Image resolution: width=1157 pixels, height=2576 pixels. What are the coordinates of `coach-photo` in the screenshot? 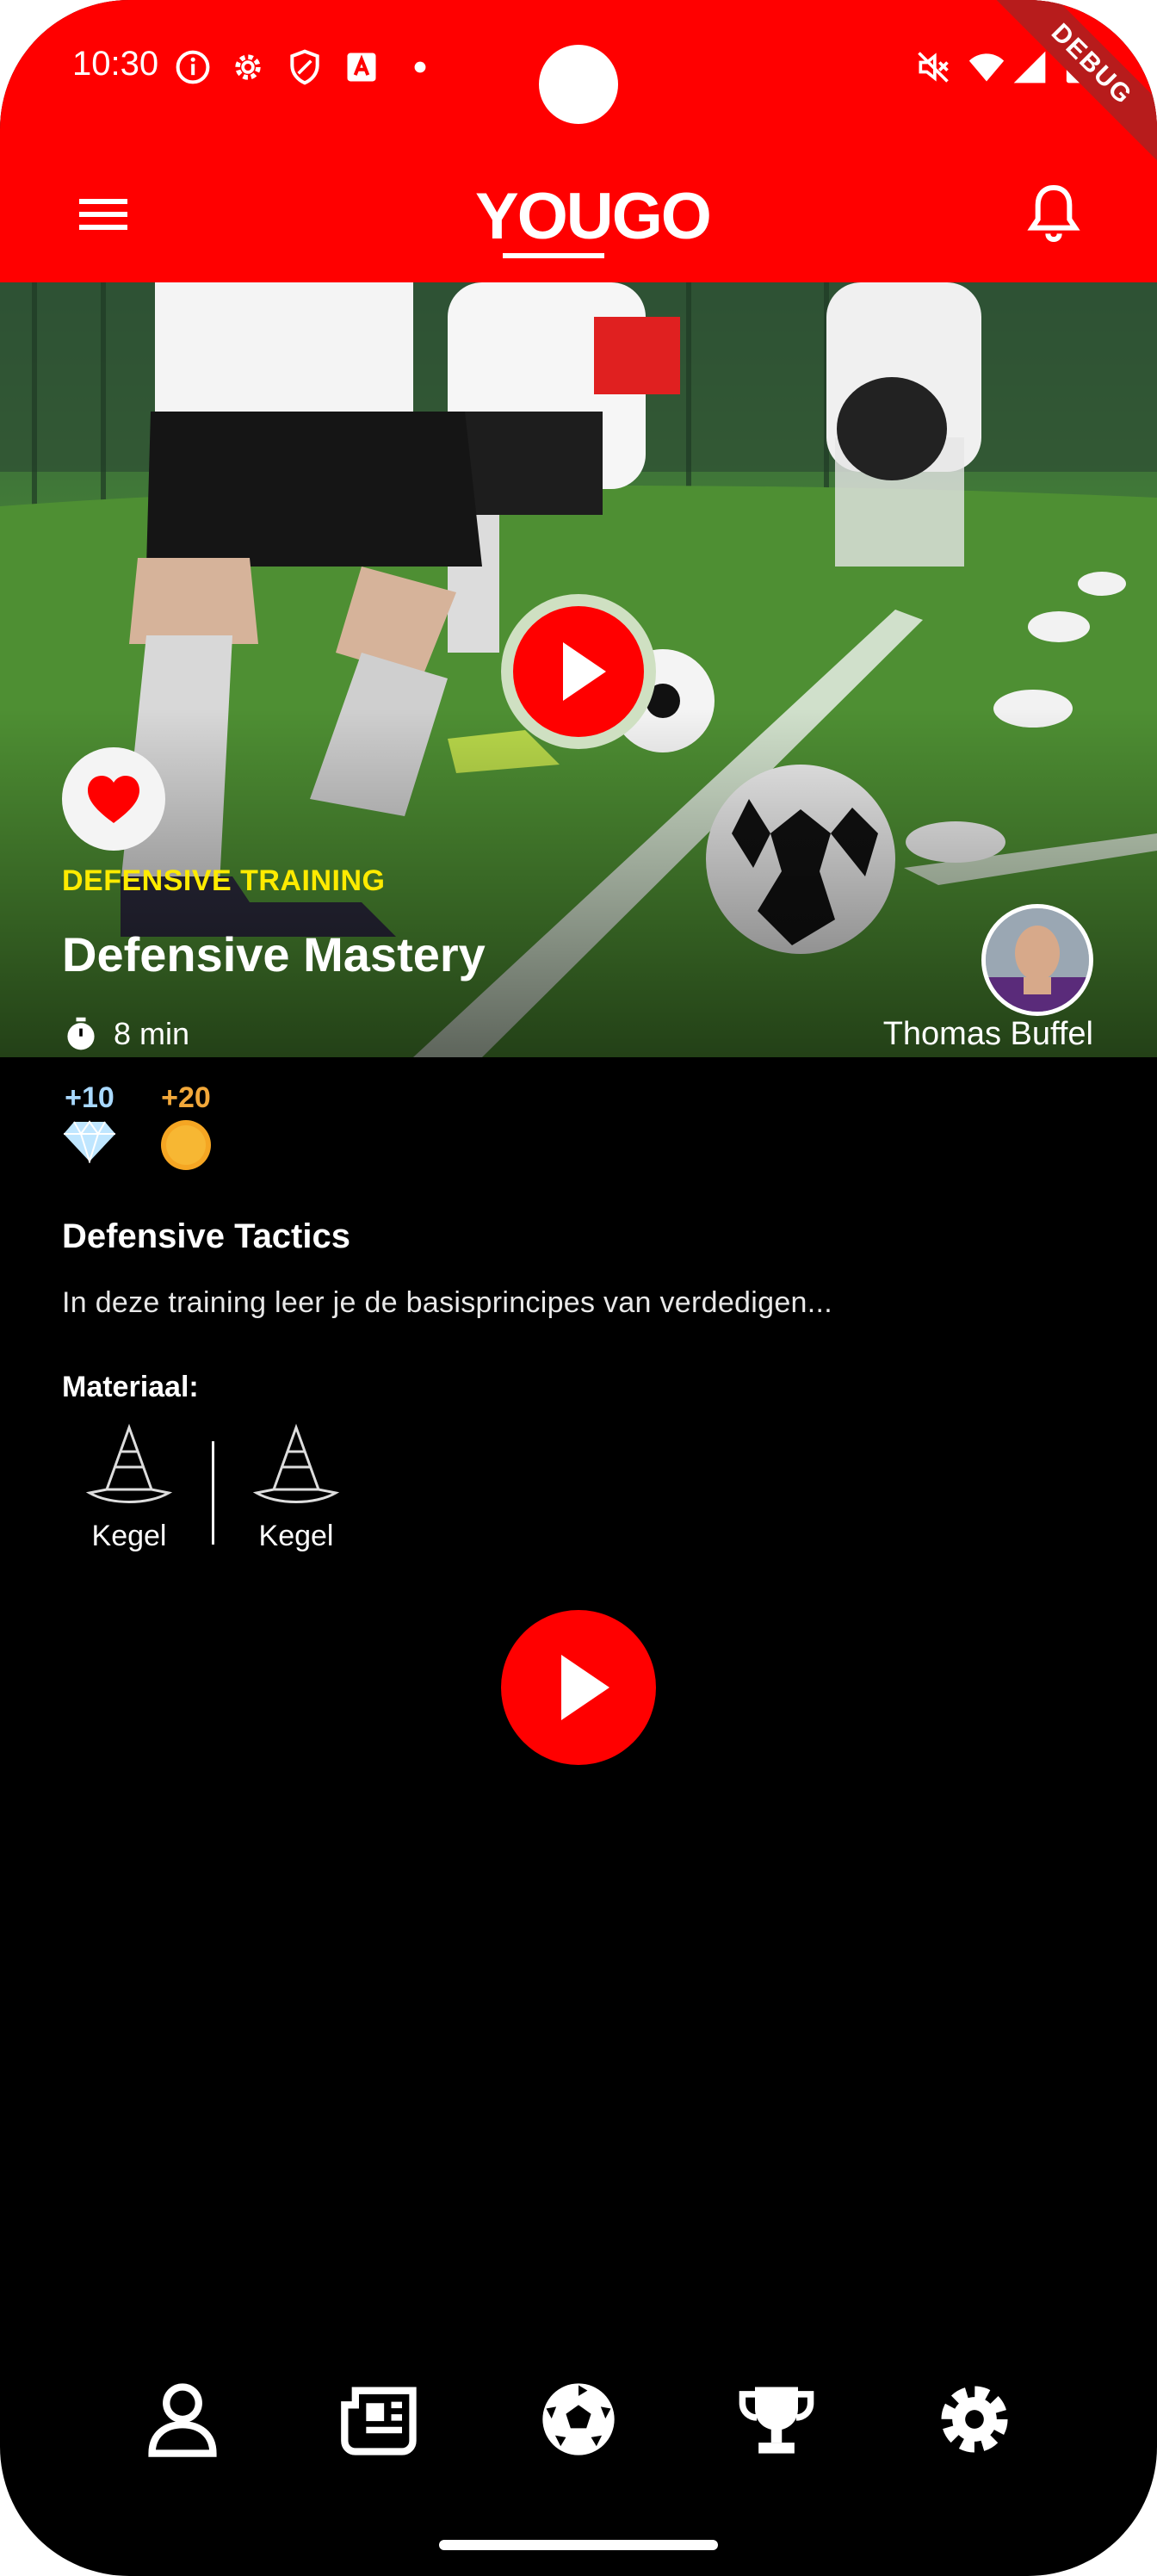 It's located at (1037, 960).